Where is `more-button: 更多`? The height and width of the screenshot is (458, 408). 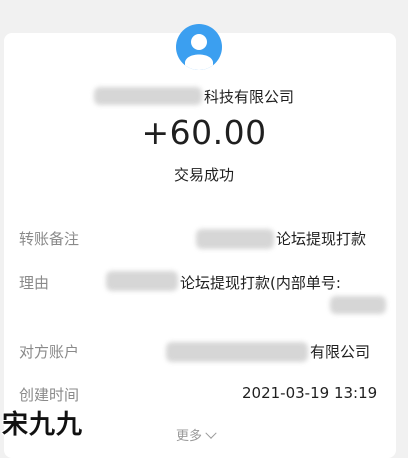
more-button: 更多 is located at coordinates (196, 434).